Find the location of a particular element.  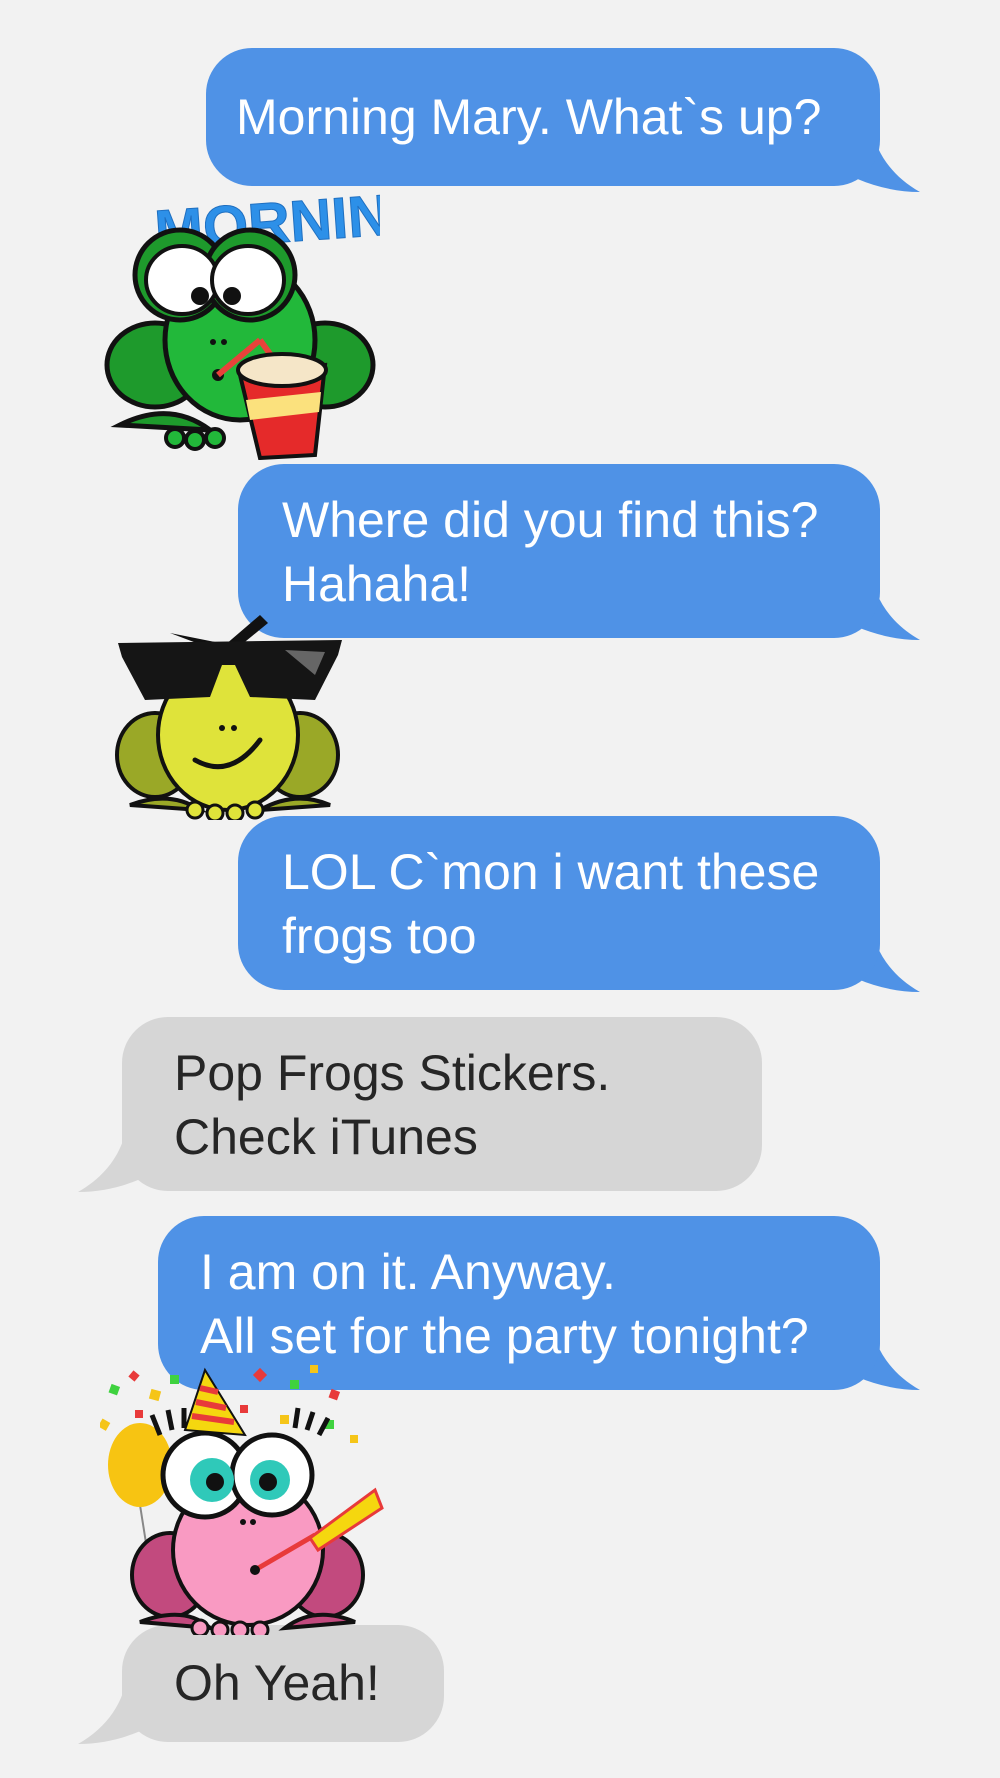

frog-party-sticker is located at coordinates (250, 1497).